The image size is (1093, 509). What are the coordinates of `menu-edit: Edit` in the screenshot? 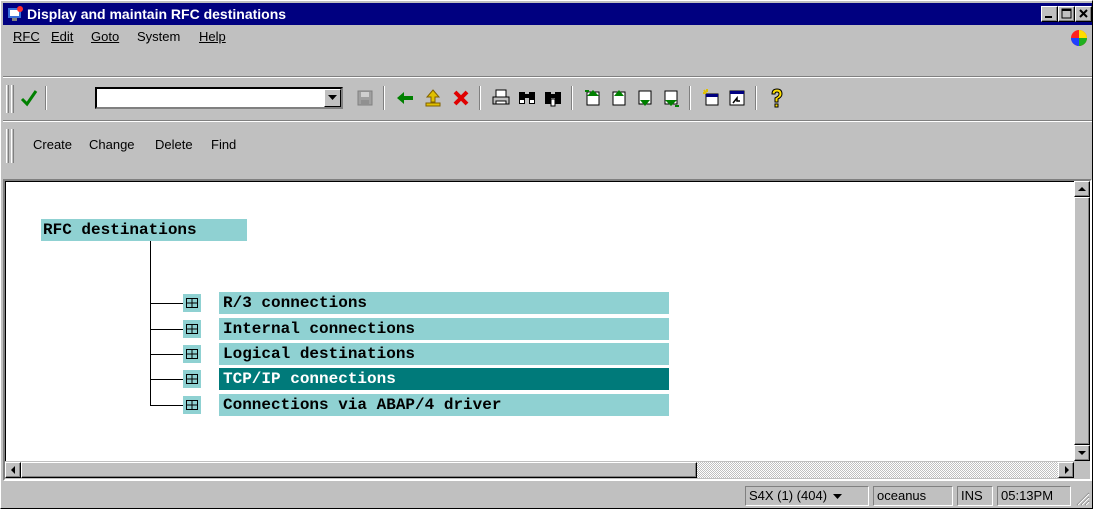 It's located at (62, 37).